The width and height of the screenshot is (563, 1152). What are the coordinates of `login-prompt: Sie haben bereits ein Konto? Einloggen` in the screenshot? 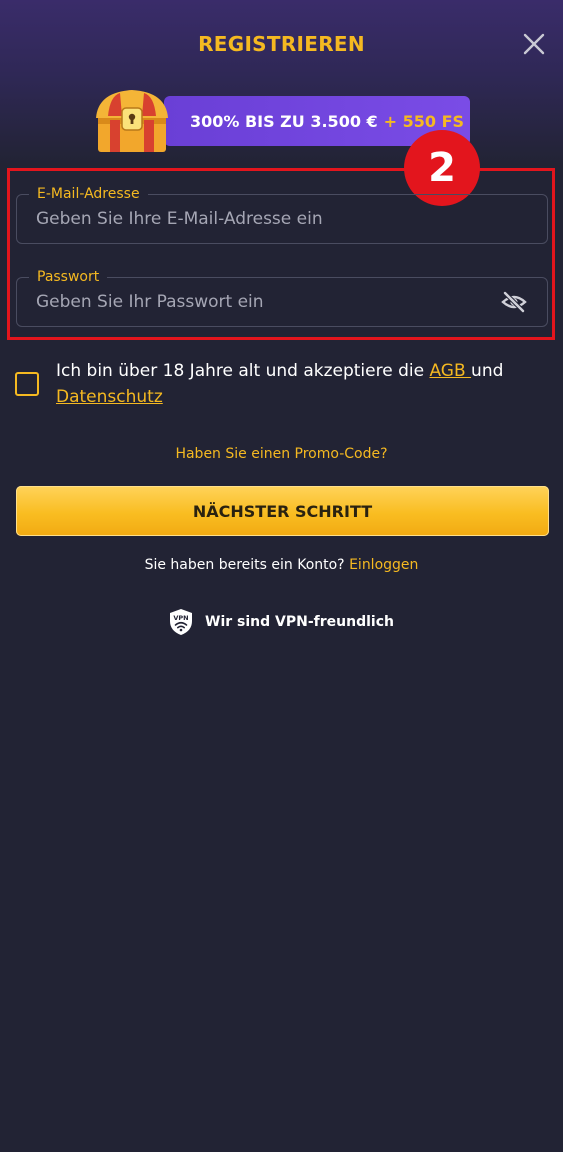 It's located at (281, 565).